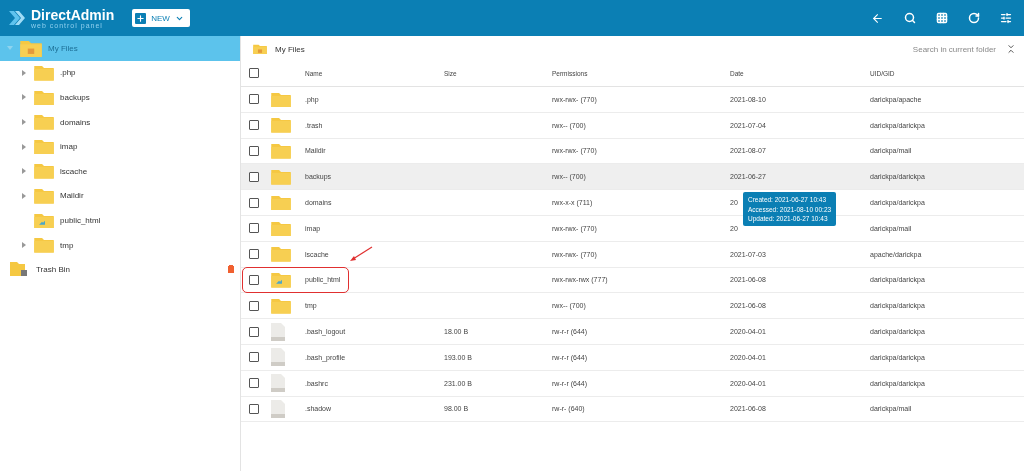 Image resolution: width=1024 pixels, height=471 pixels. What do you see at coordinates (120, 196) in the screenshot?
I see `tree-item: Maildir` at bounding box center [120, 196].